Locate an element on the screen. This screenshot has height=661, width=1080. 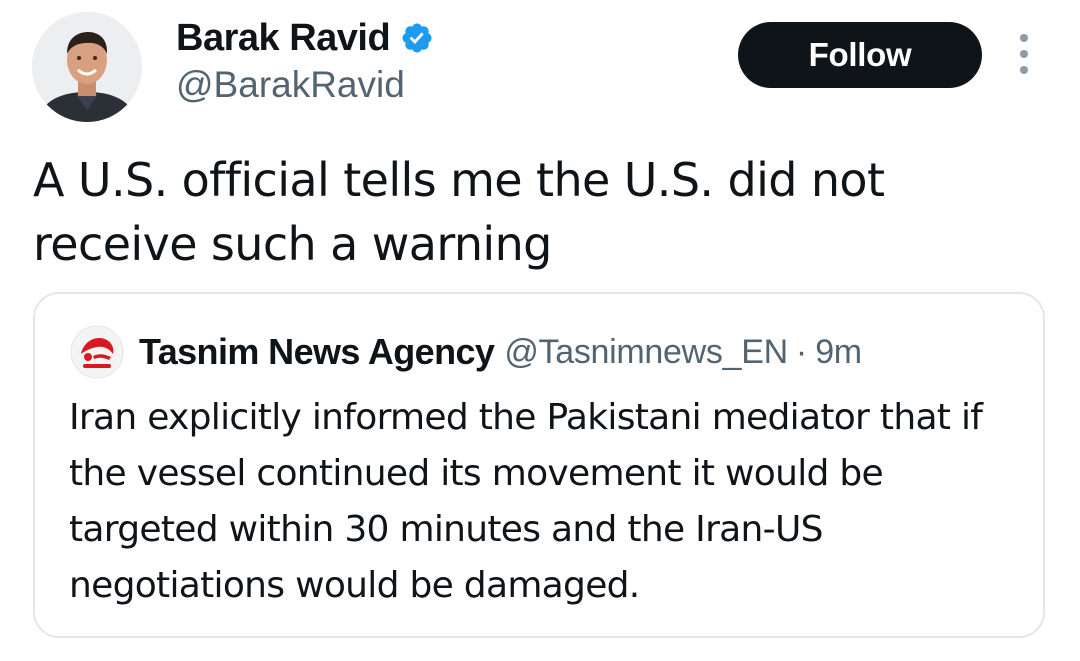
profile-photo-icon is located at coordinates (87, 67).